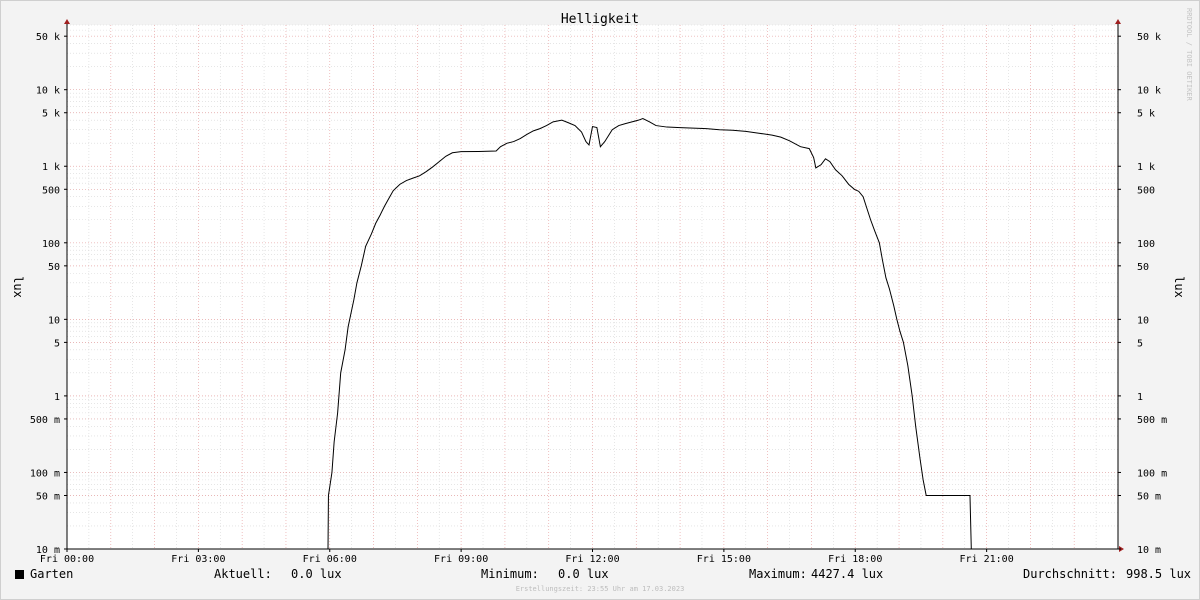 The height and width of the screenshot is (600, 1200). I want to click on legend-min-value: 0.0 lux, so click(583, 574).